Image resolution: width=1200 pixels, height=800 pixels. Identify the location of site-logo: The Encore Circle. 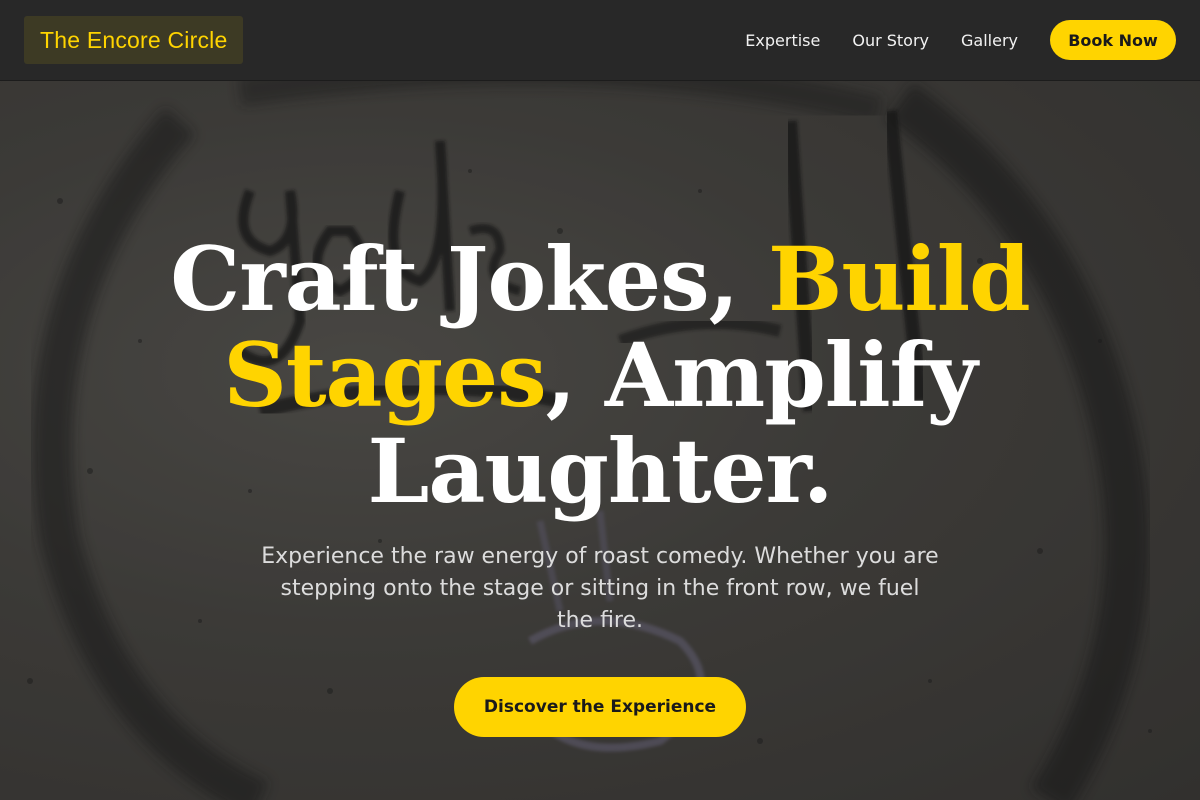
(134, 40).